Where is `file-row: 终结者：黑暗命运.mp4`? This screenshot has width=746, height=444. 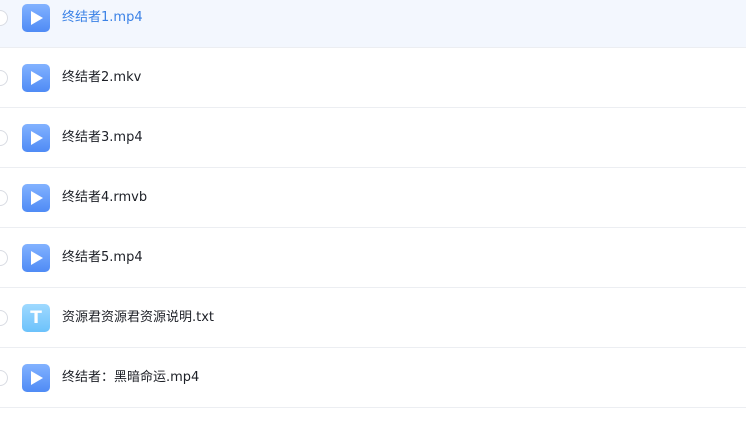 file-row: 终结者：黑暗命运.mp4 is located at coordinates (373, 378).